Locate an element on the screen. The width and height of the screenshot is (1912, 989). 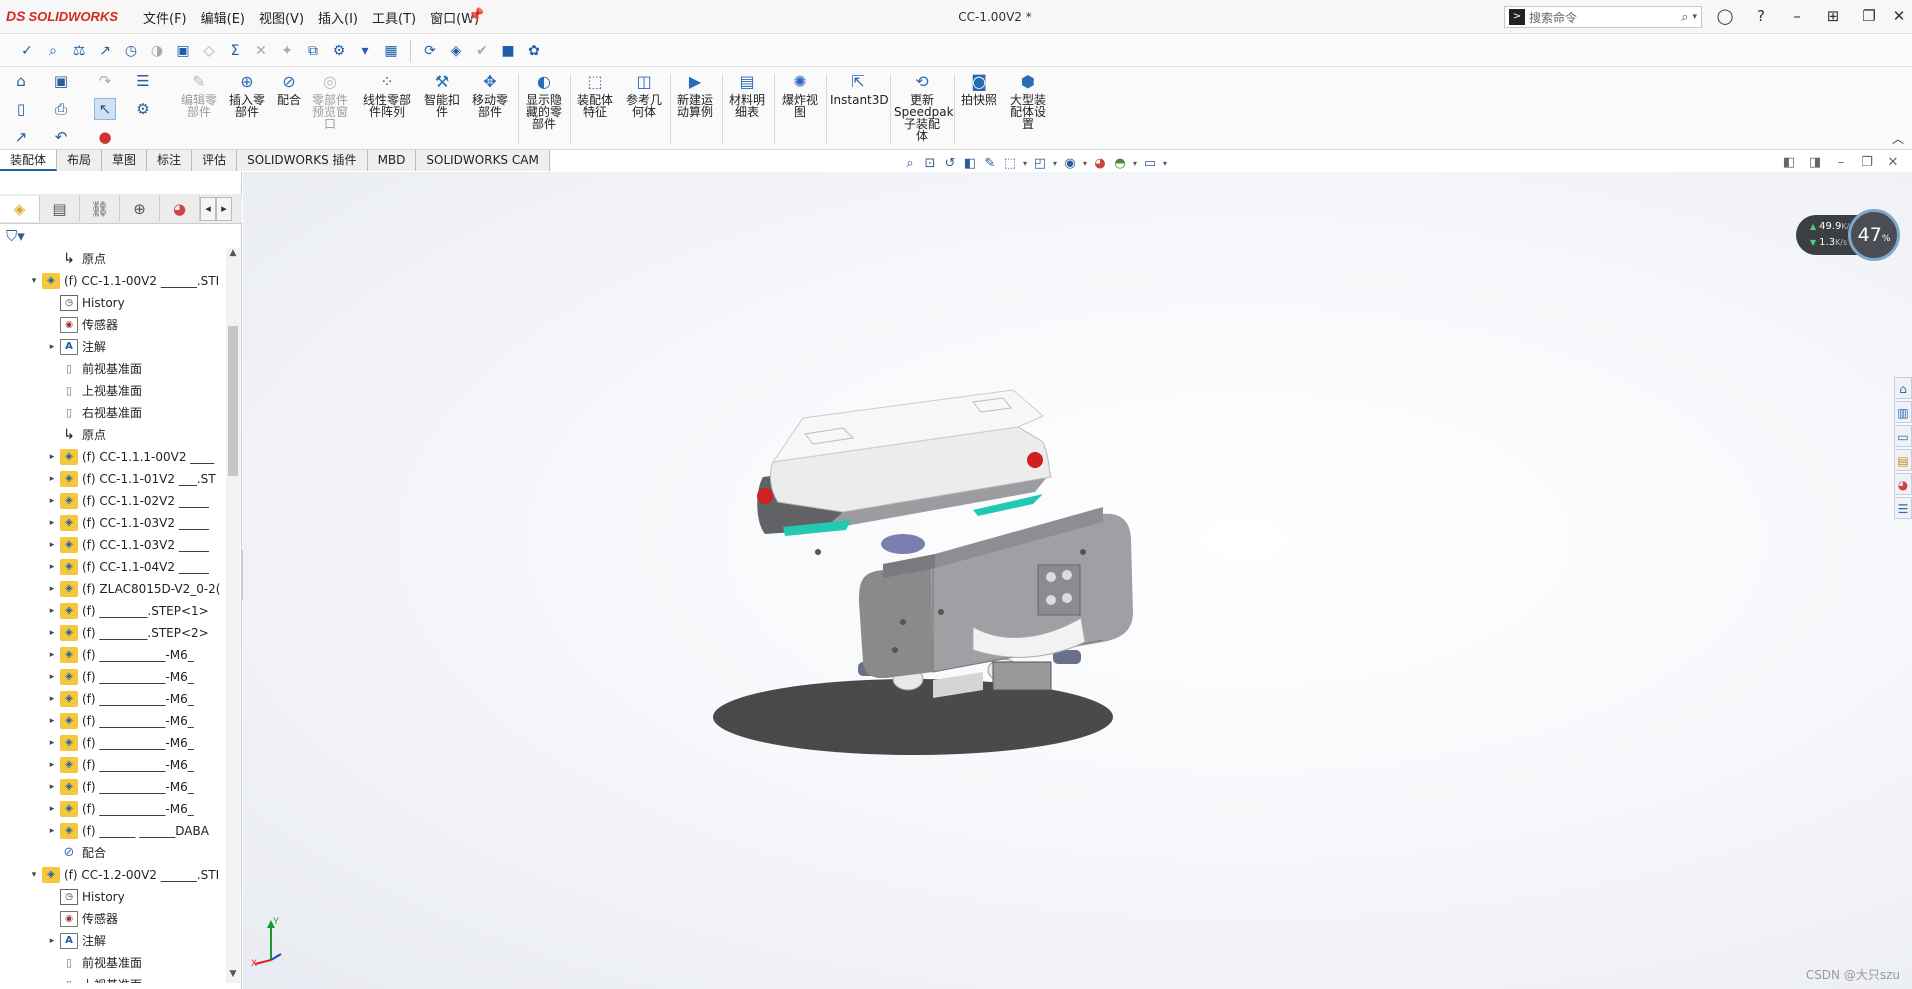
command-search-box: > 搜索命令 ⌕ ▾ is located at coordinates (1603, 17).